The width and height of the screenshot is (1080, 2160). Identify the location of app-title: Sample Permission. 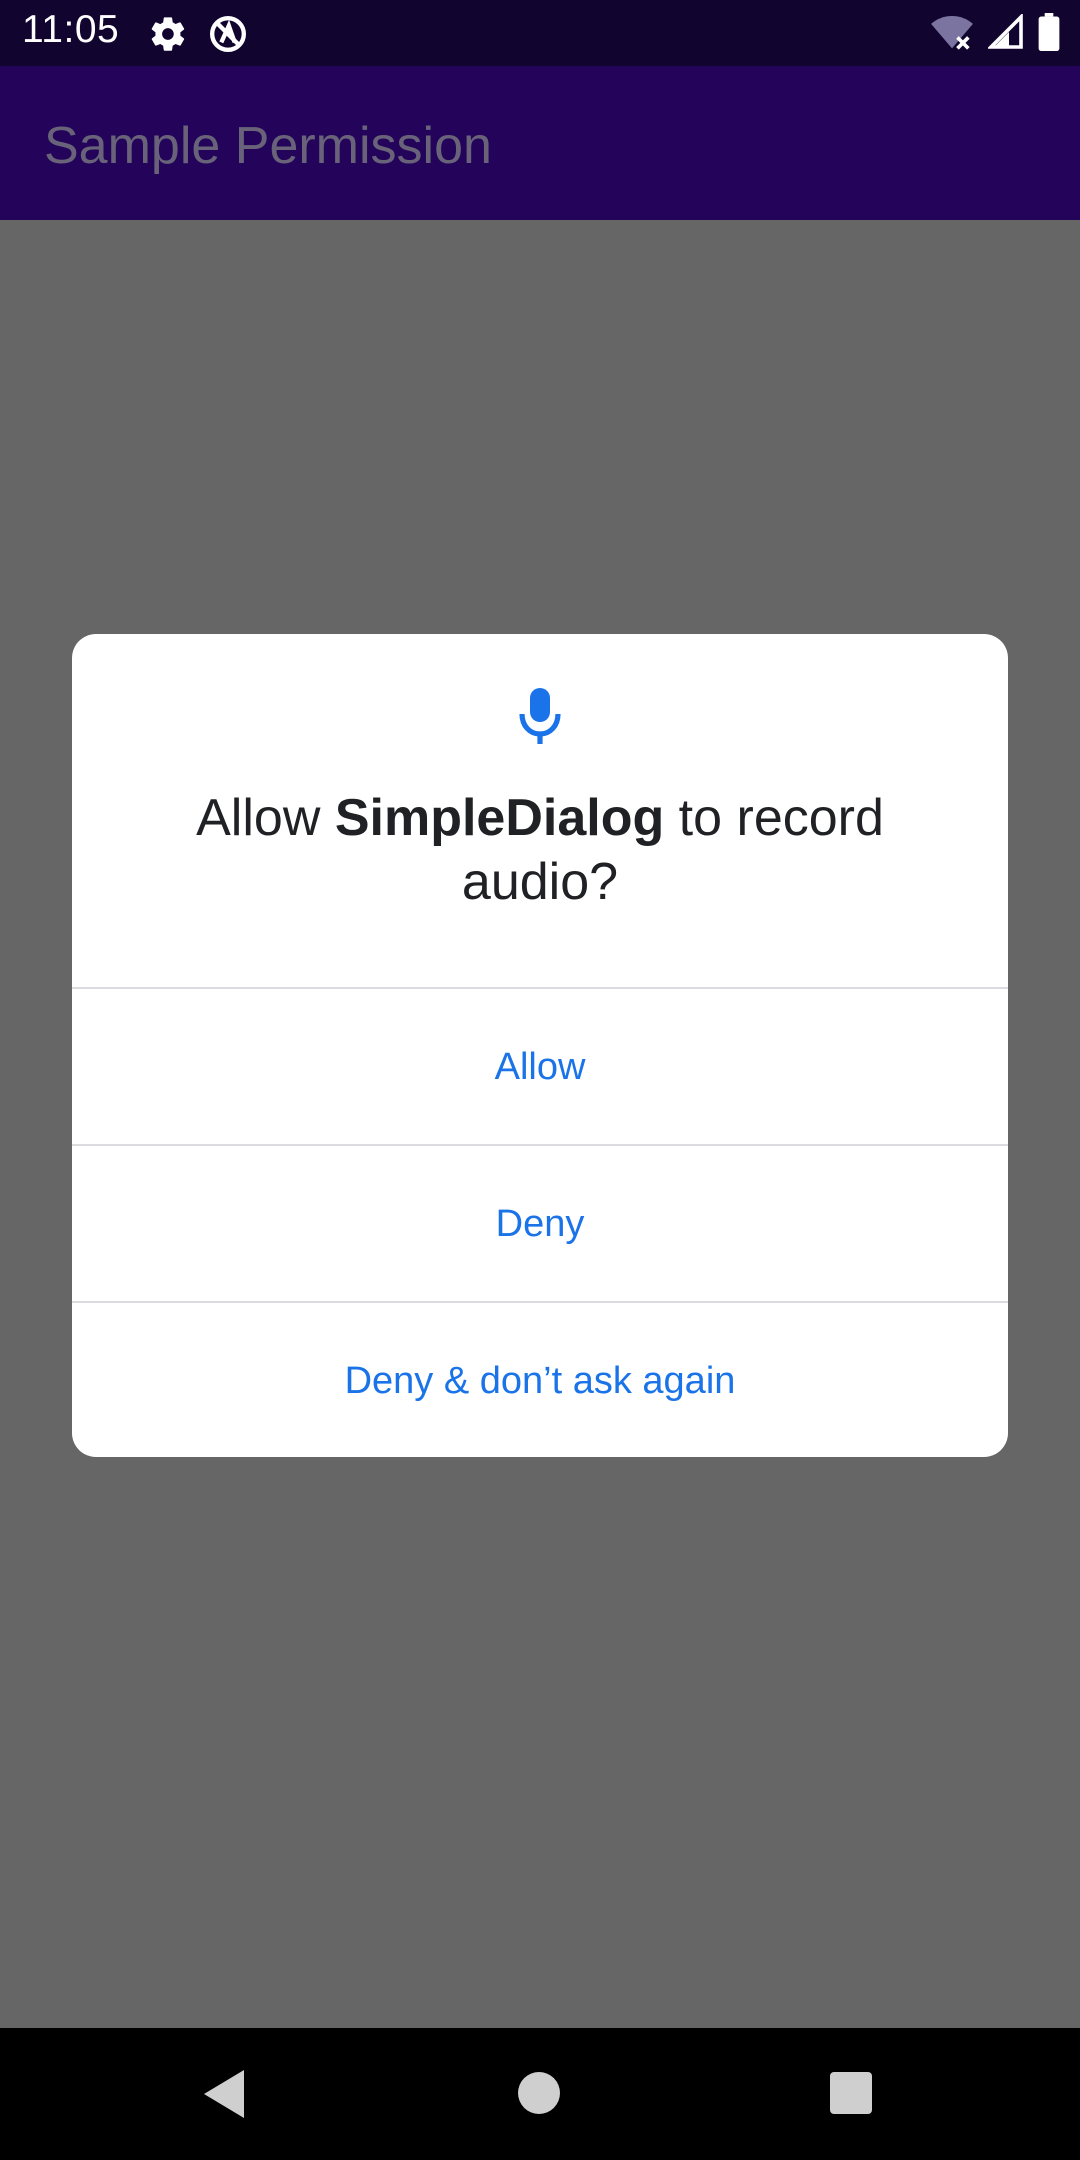
(268, 146).